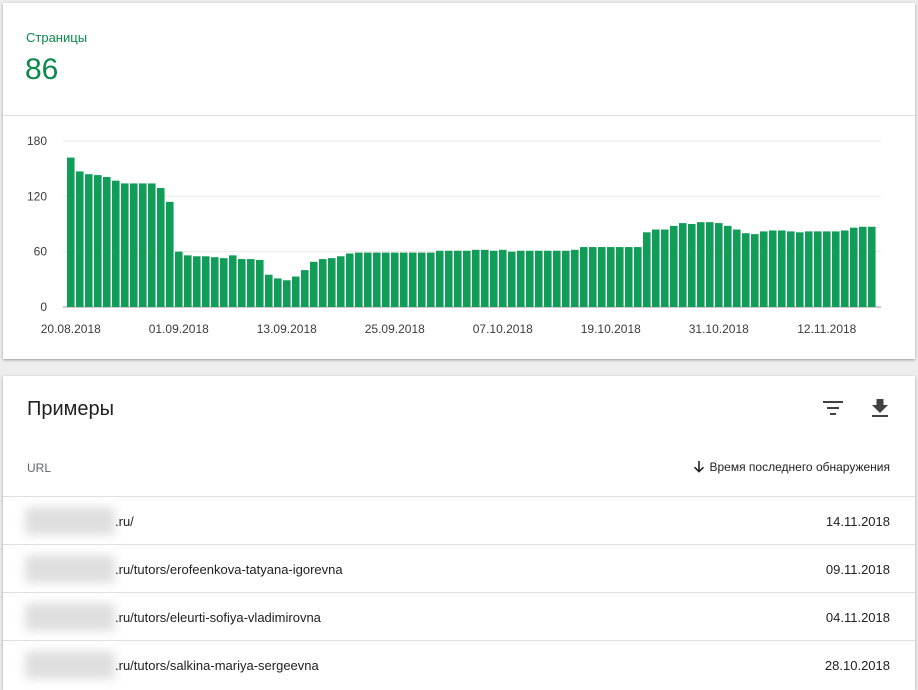 The image size is (918, 690). What do you see at coordinates (857, 617) in the screenshot?
I see `row-date: 04.11.2018` at bounding box center [857, 617].